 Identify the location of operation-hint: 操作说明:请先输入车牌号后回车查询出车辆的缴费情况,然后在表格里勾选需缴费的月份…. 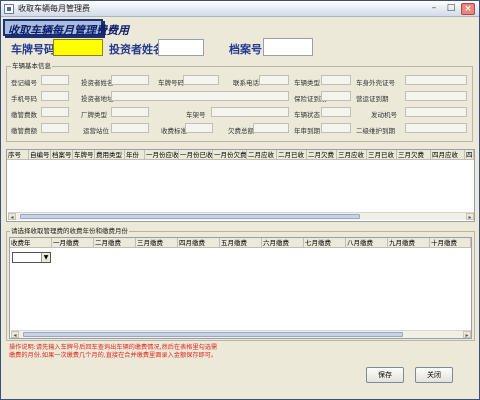
(113, 351).